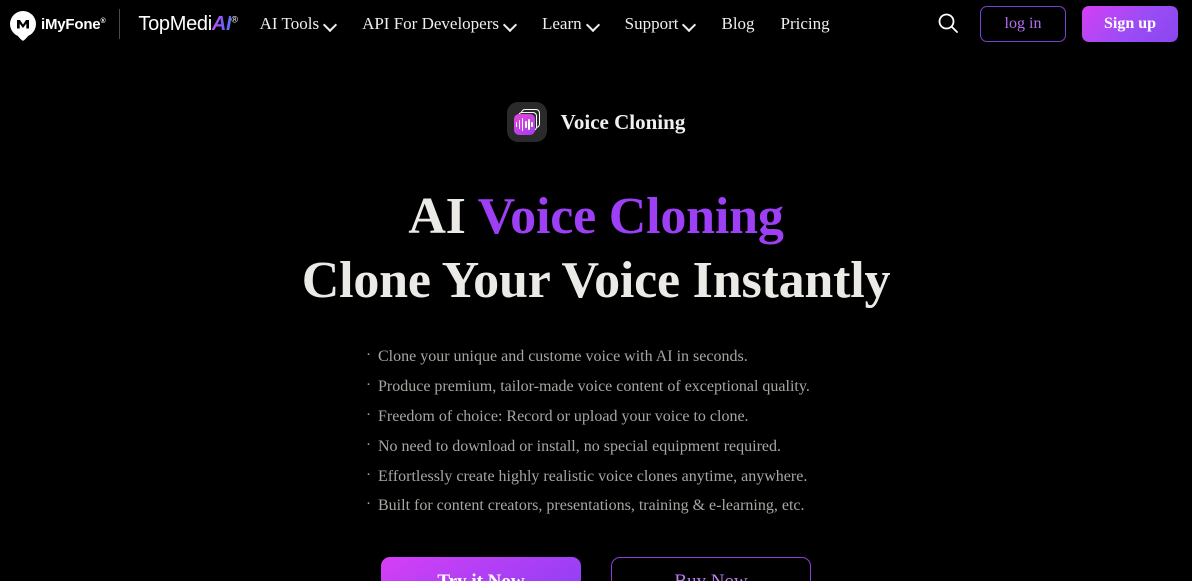  What do you see at coordinates (23, 24) in the screenshot?
I see `imyfone-mark-icon` at bounding box center [23, 24].